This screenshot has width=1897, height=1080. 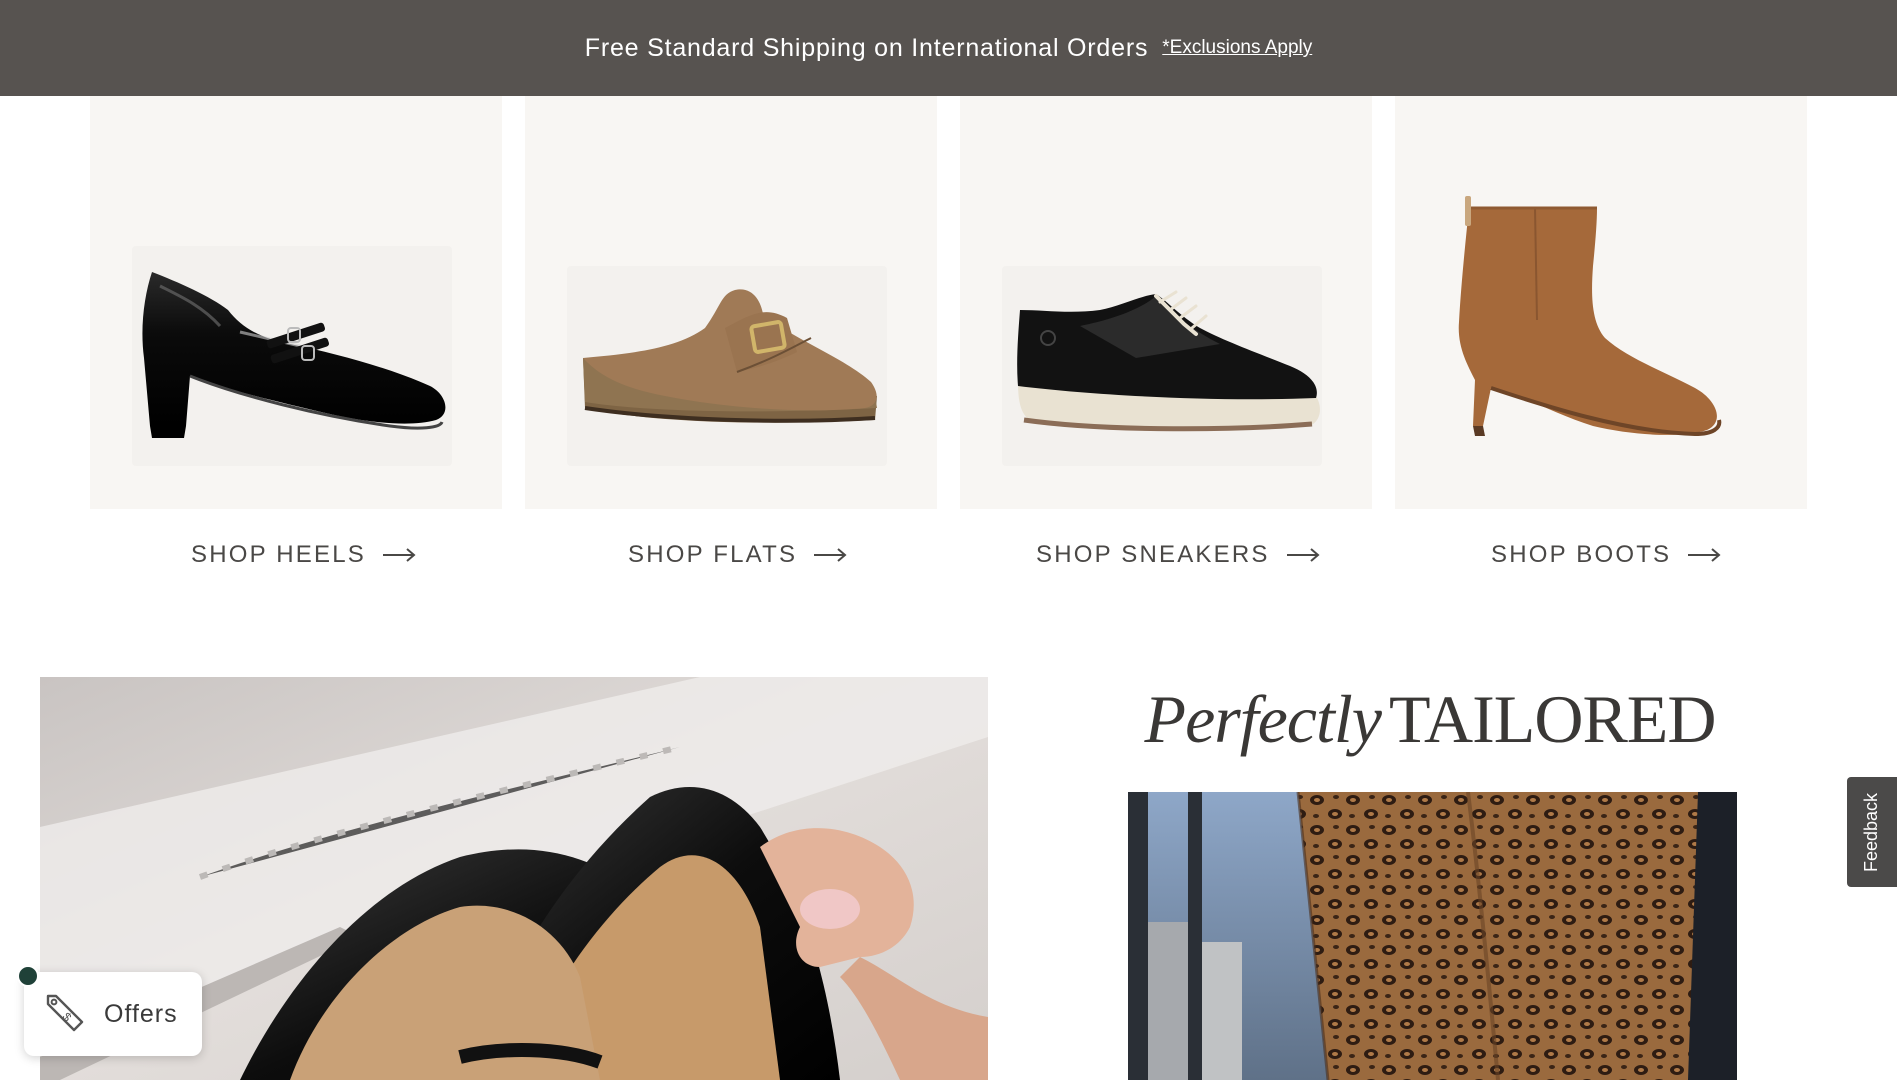 What do you see at coordinates (141, 1013) in the screenshot?
I see `offers-label: Offers` at bounding box center [141, 1013].